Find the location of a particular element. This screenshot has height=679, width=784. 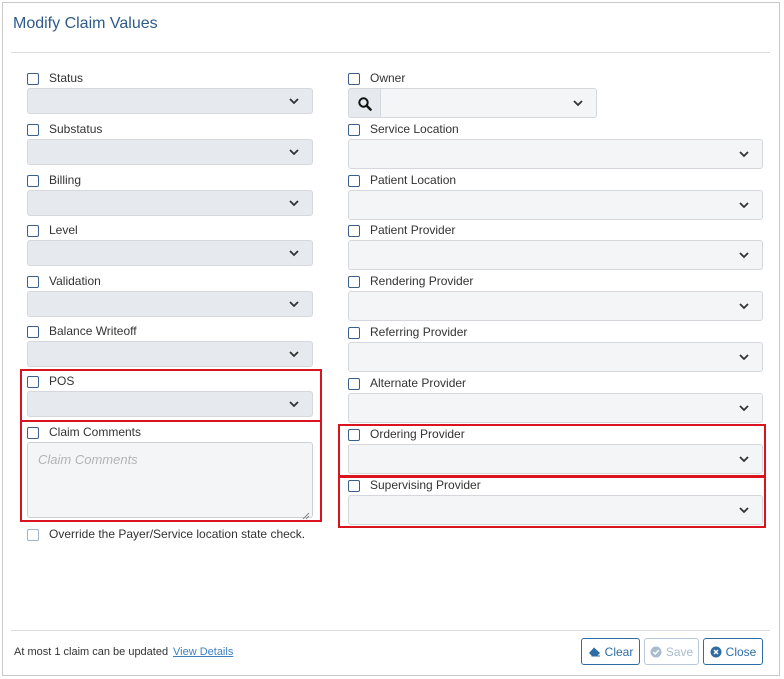

referring-provider-select is located at coordinates (555, 357).